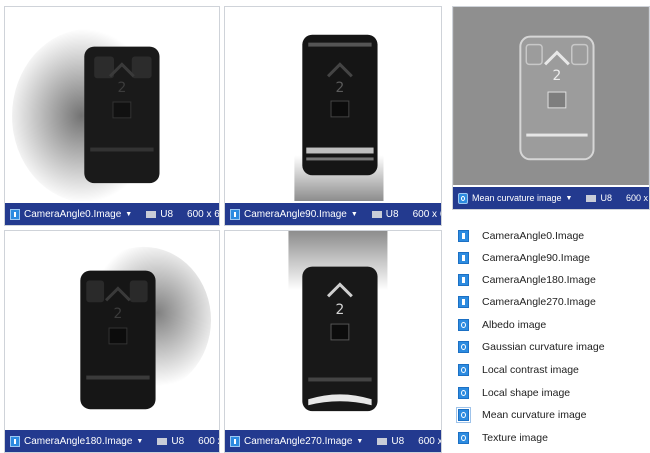  I want to click on list-item-albedo: Albedo image, so click(551, 325).